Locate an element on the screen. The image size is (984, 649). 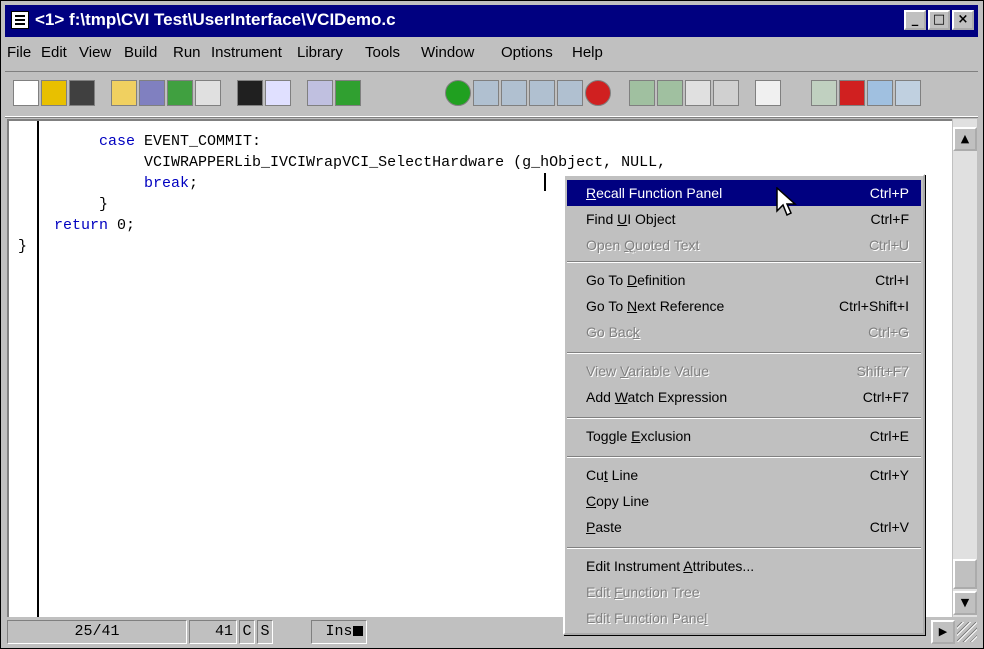
scroll-thumb is located at coordinates (965, 574).